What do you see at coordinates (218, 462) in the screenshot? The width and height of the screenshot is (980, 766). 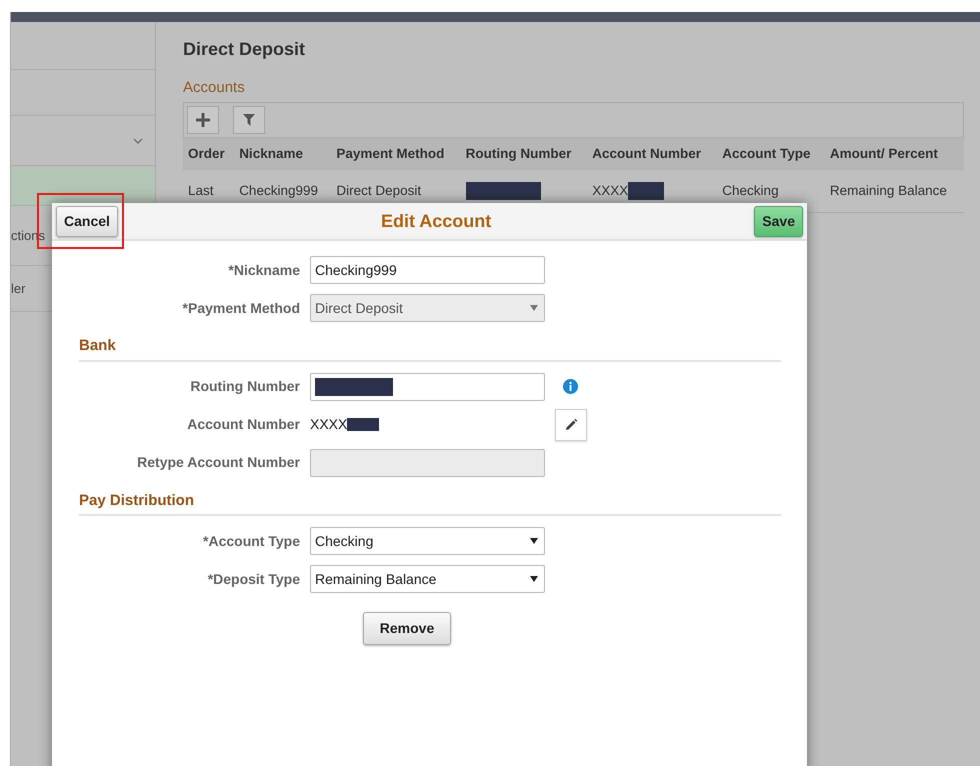 I see `field-label: Retype Account Number` at bounding box center [218, 462].